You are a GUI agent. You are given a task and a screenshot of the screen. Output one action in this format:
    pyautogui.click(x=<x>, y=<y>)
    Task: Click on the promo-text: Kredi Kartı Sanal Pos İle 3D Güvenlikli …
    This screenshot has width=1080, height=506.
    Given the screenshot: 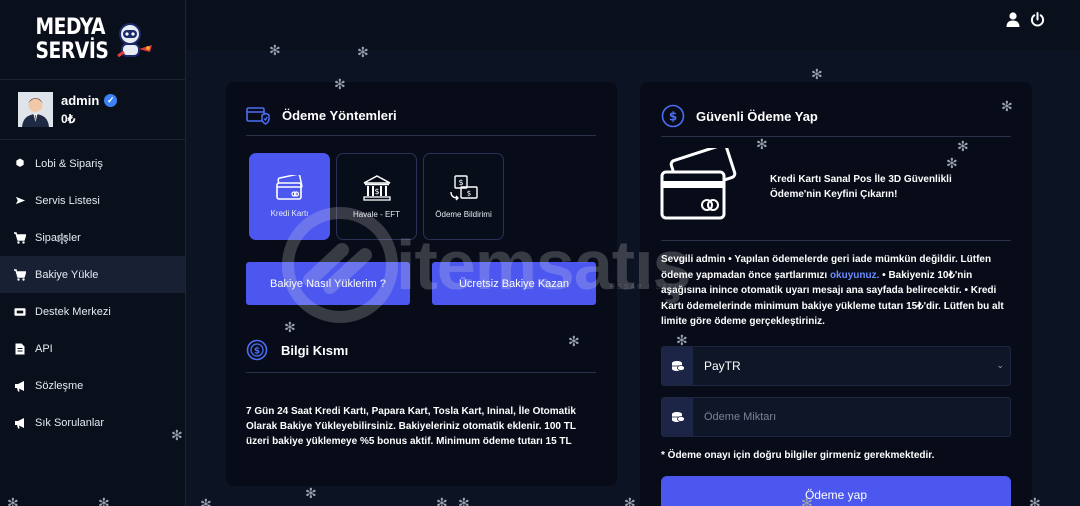 What is the action you would take?
    pyautogui.click(x=861, y=187)
    